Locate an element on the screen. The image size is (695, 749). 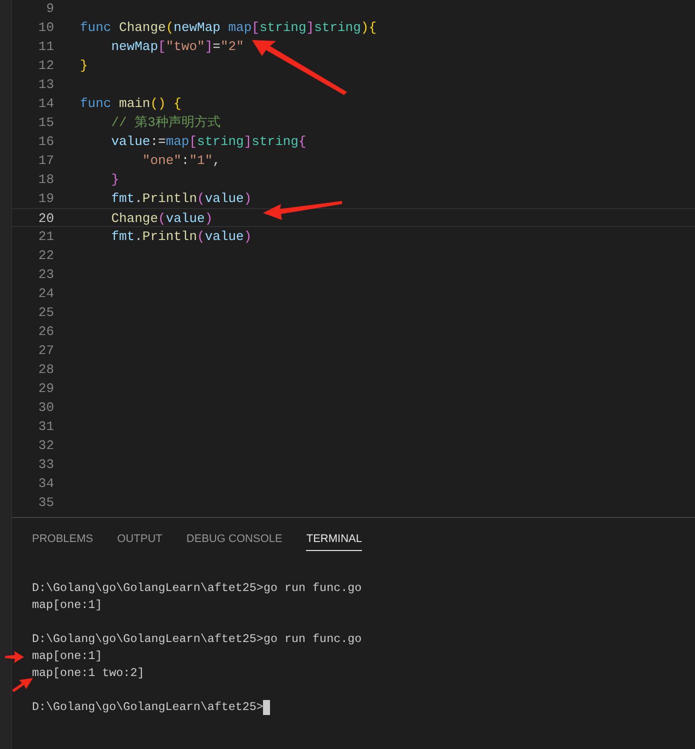
code-line: value:=map[string]string{ is located at coordinates (208, 142).